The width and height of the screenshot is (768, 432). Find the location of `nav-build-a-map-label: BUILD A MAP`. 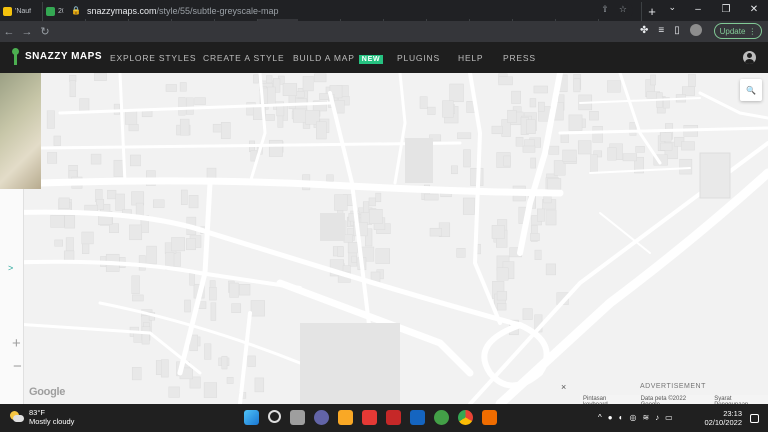

nav-build-a-map-label: BUILD A MAP is located at coordinates (324, 58).